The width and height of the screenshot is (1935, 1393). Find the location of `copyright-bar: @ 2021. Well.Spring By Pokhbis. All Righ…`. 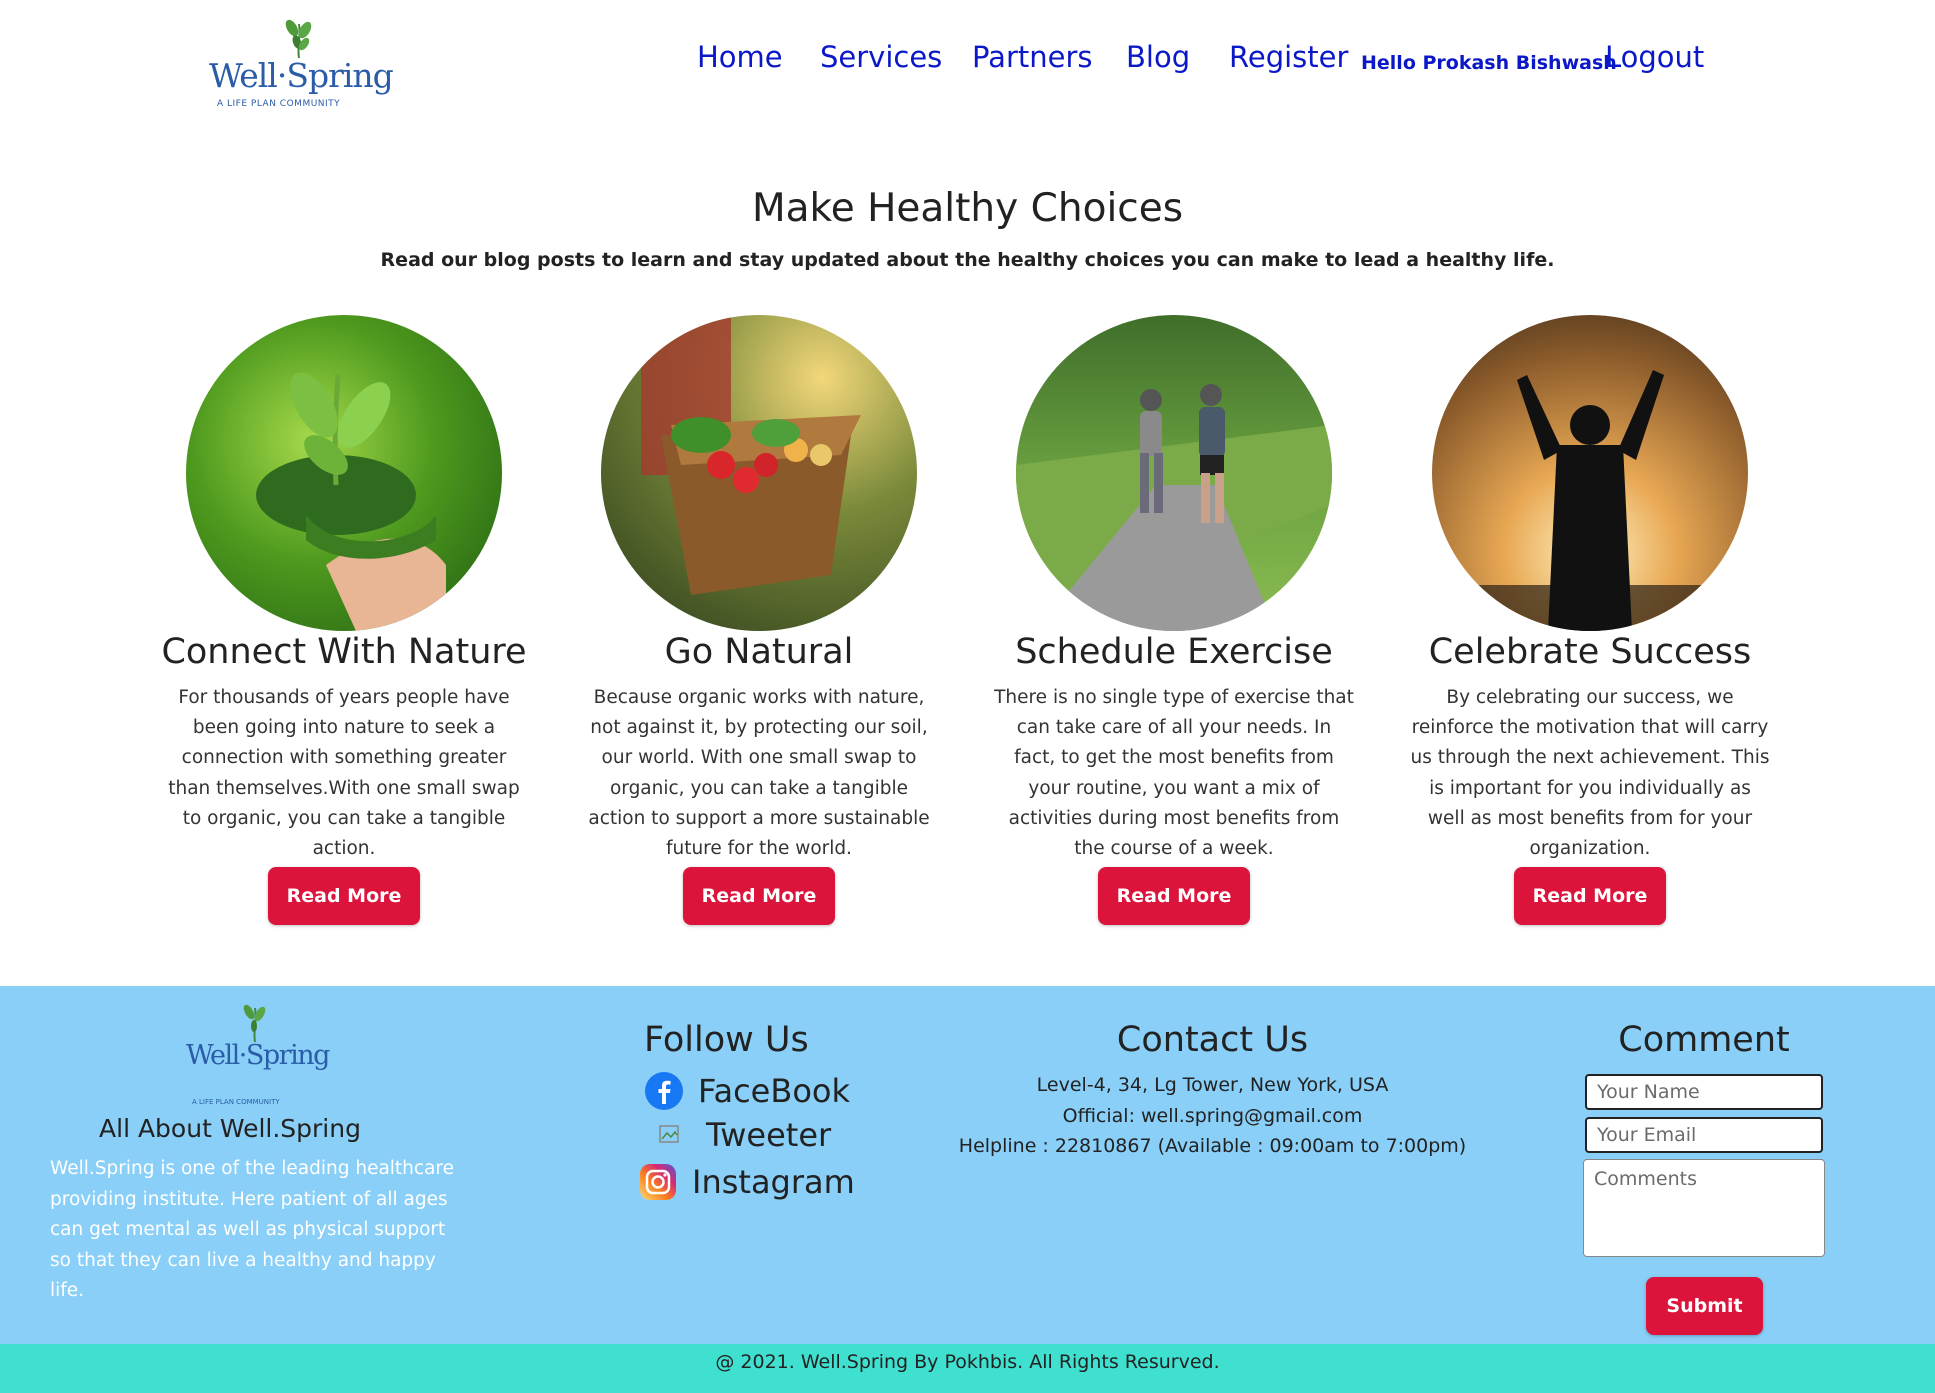

copyright-bar: @ 2021. Well.Spring By Pokhbis. All Righ… is located at coordinates (967, 1368).